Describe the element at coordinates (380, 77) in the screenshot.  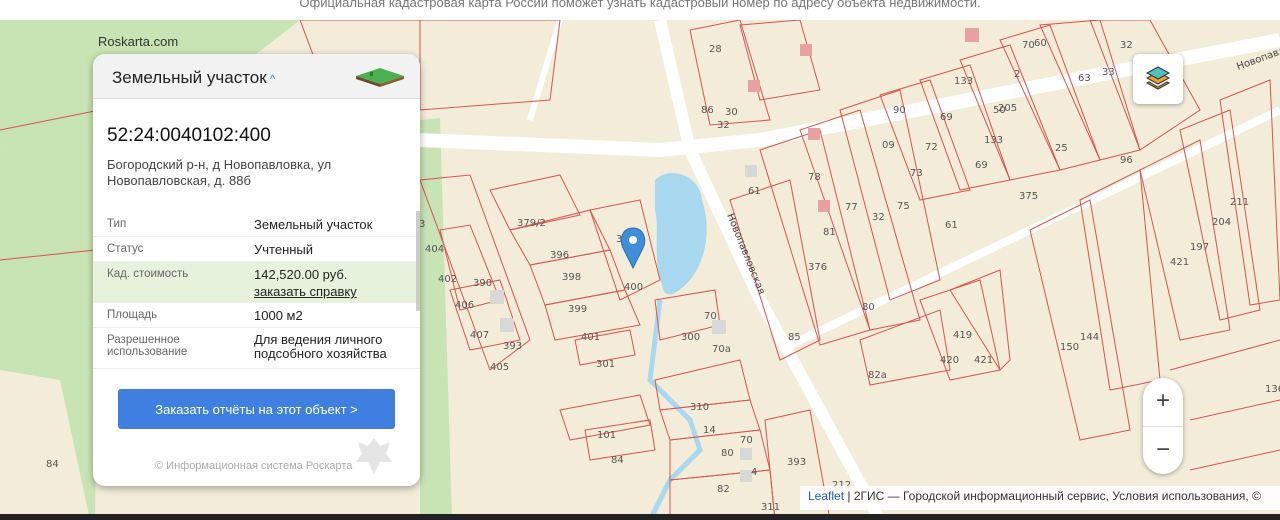
I see `land-plot-icon` at that location.